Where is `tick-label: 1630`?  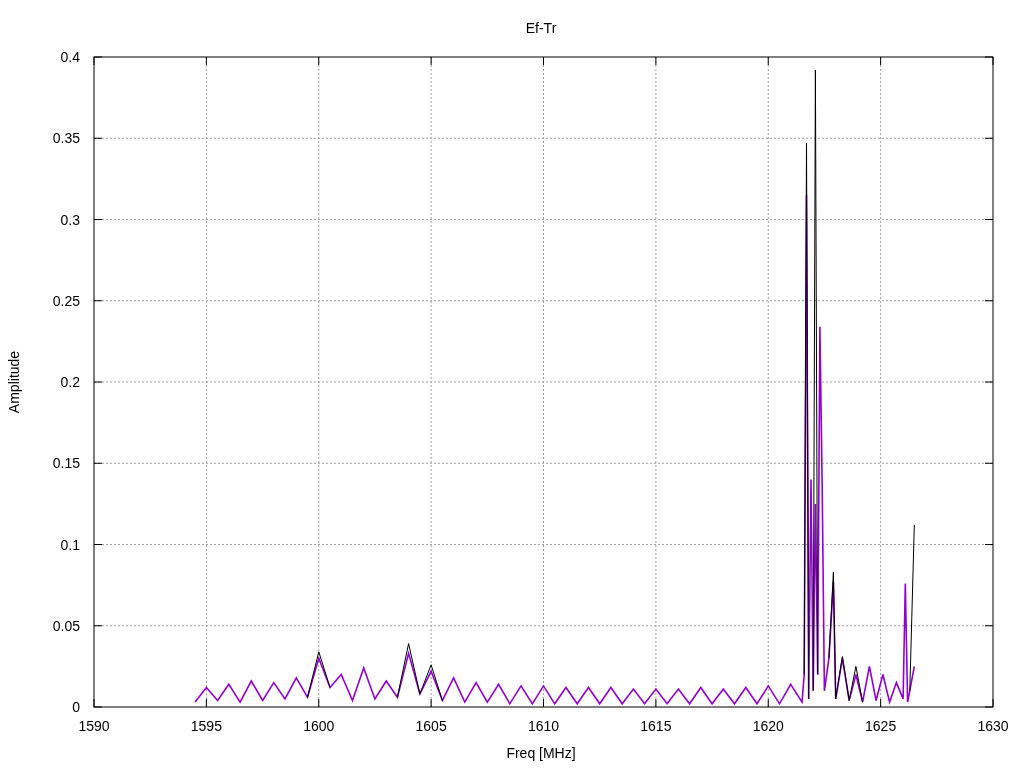 tick-label: 1630 is located at coordinates (993, 726).